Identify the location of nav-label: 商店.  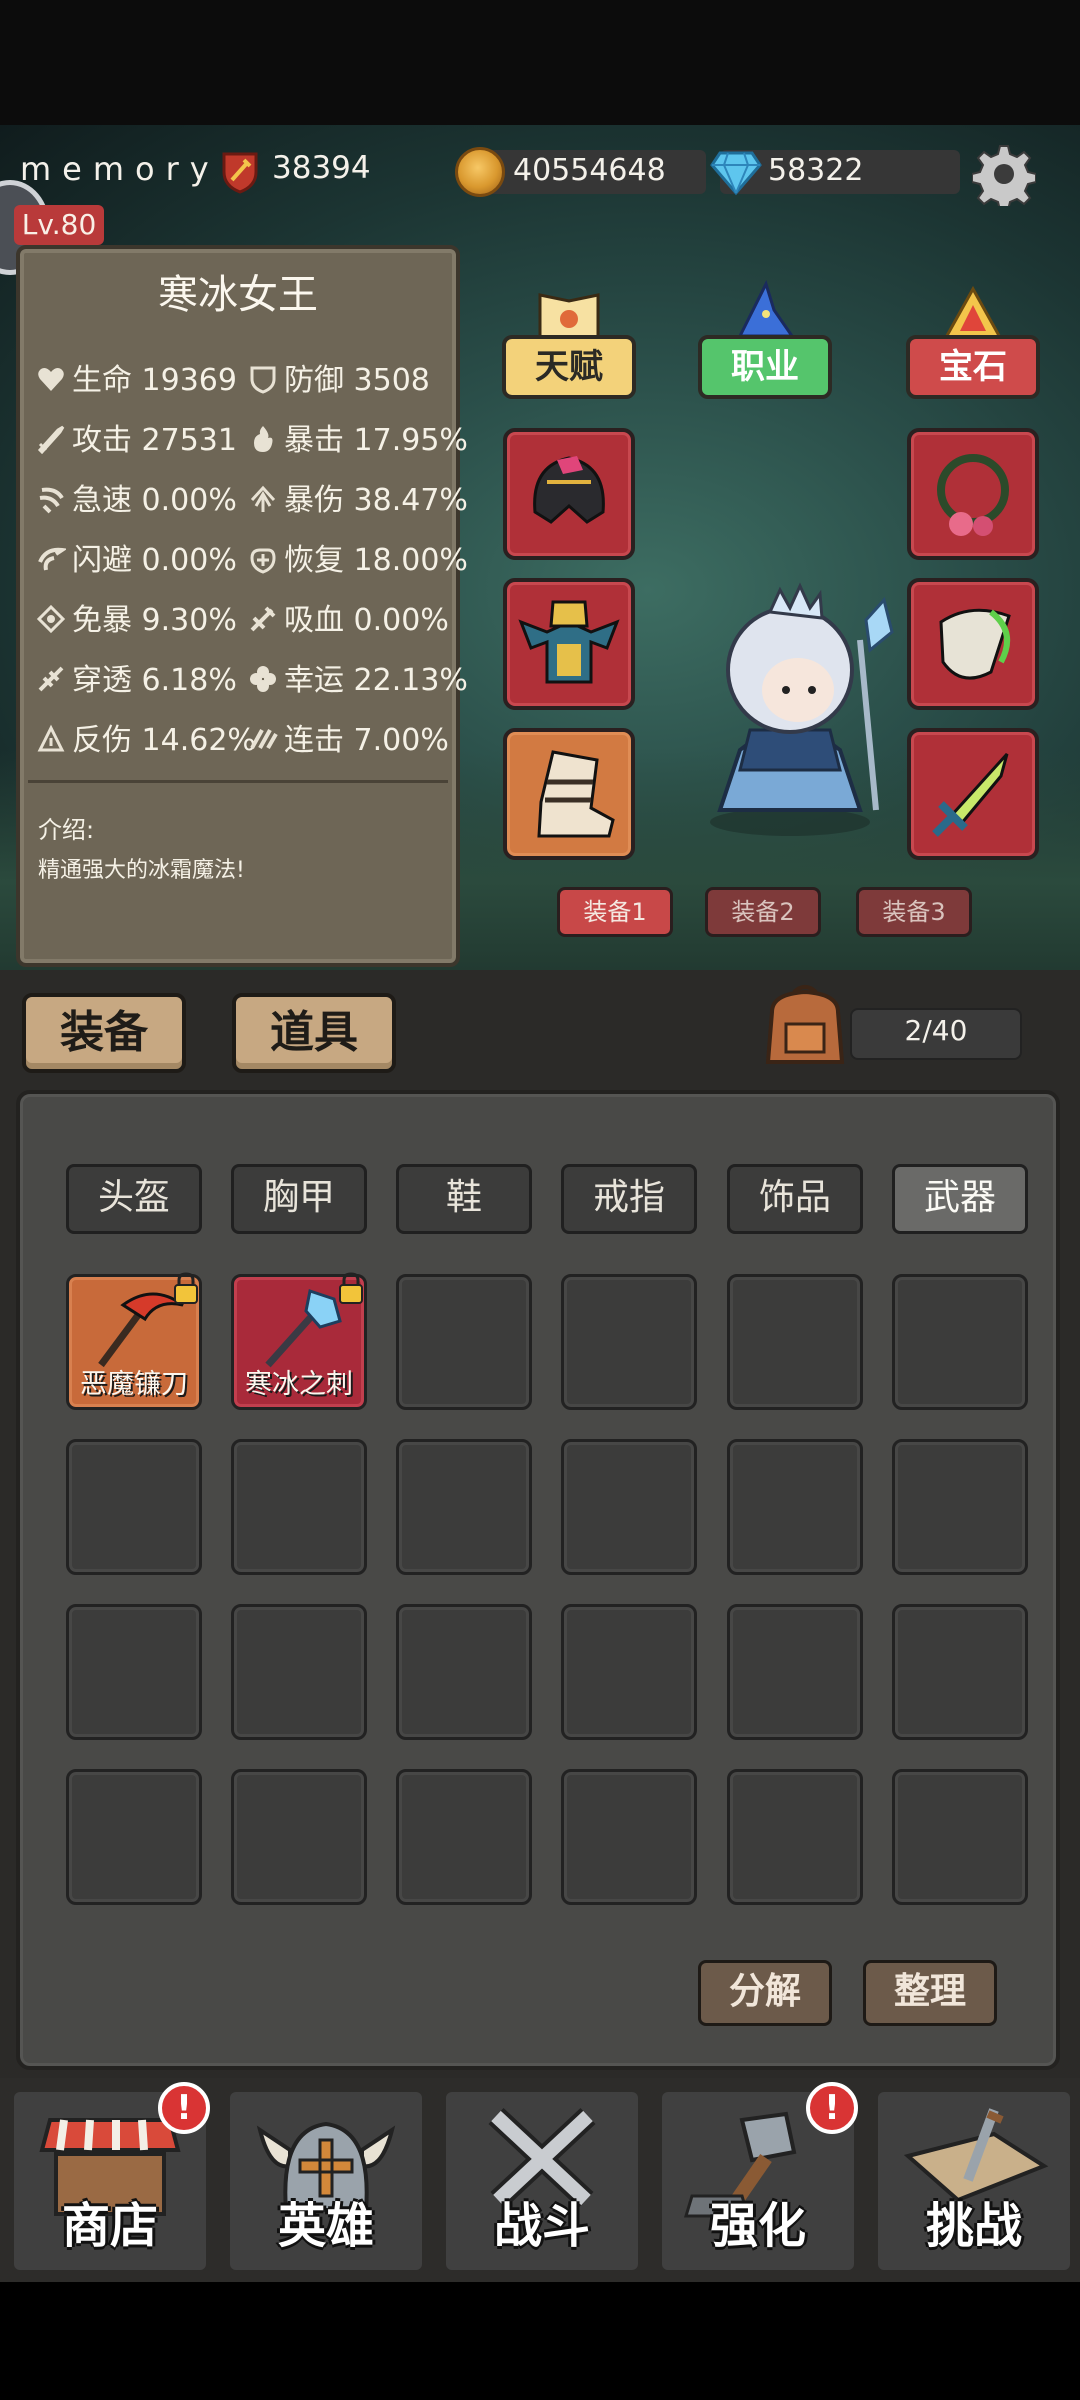
(109, 2226).